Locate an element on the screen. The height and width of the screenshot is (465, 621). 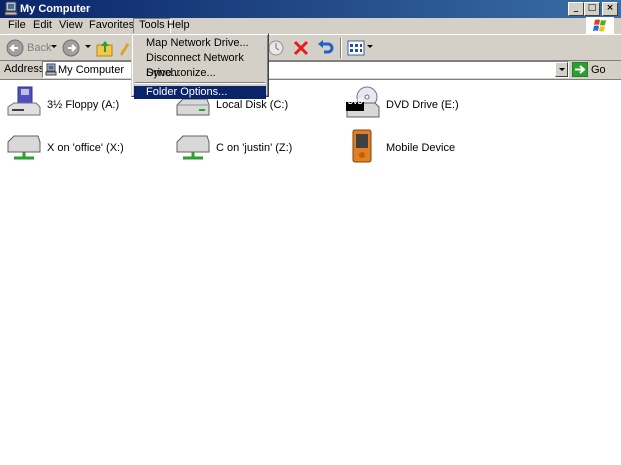
window-title: My Computer is located at coordinates (55, 9).